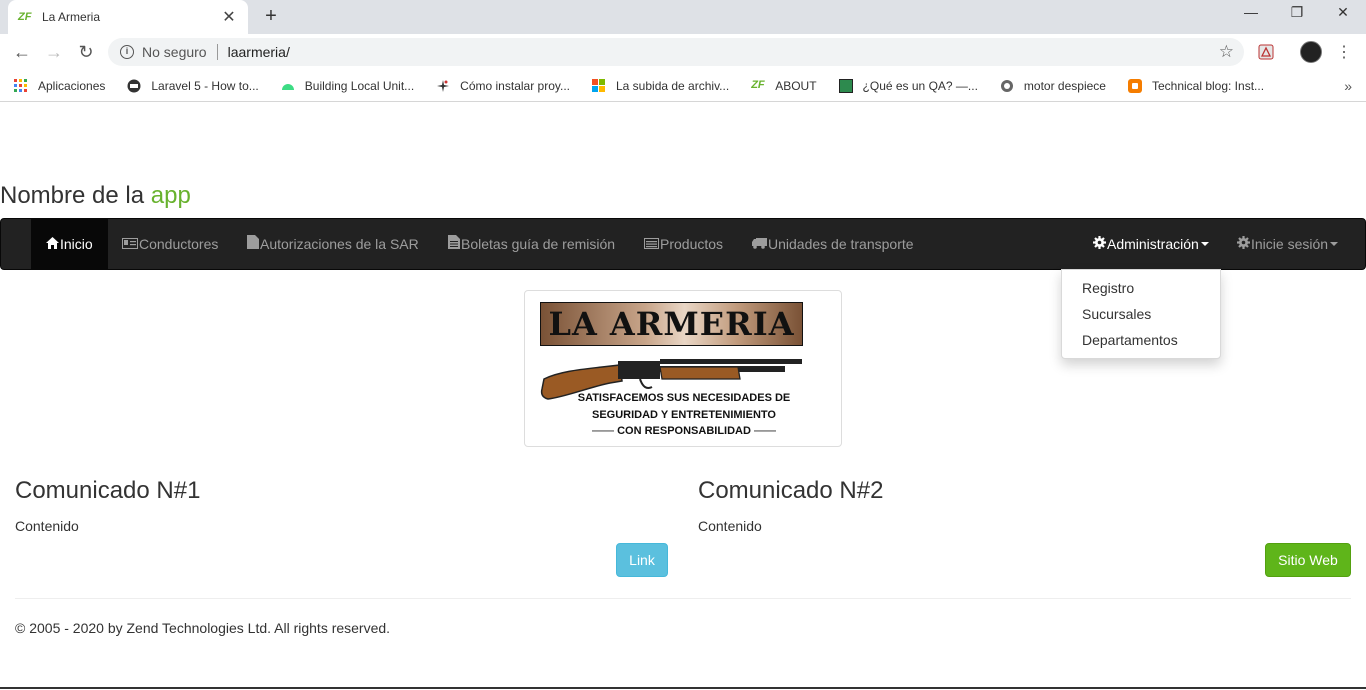  I want to click on bookmark-about: ZF ABOUT, so click(783, 86).